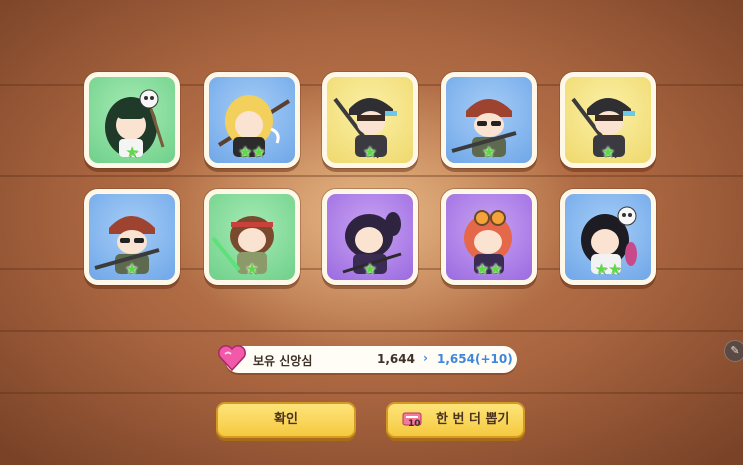 The height and width of the screenshot is (465, 743). I want to click on confirm-button: 확인, so click(286, 420).